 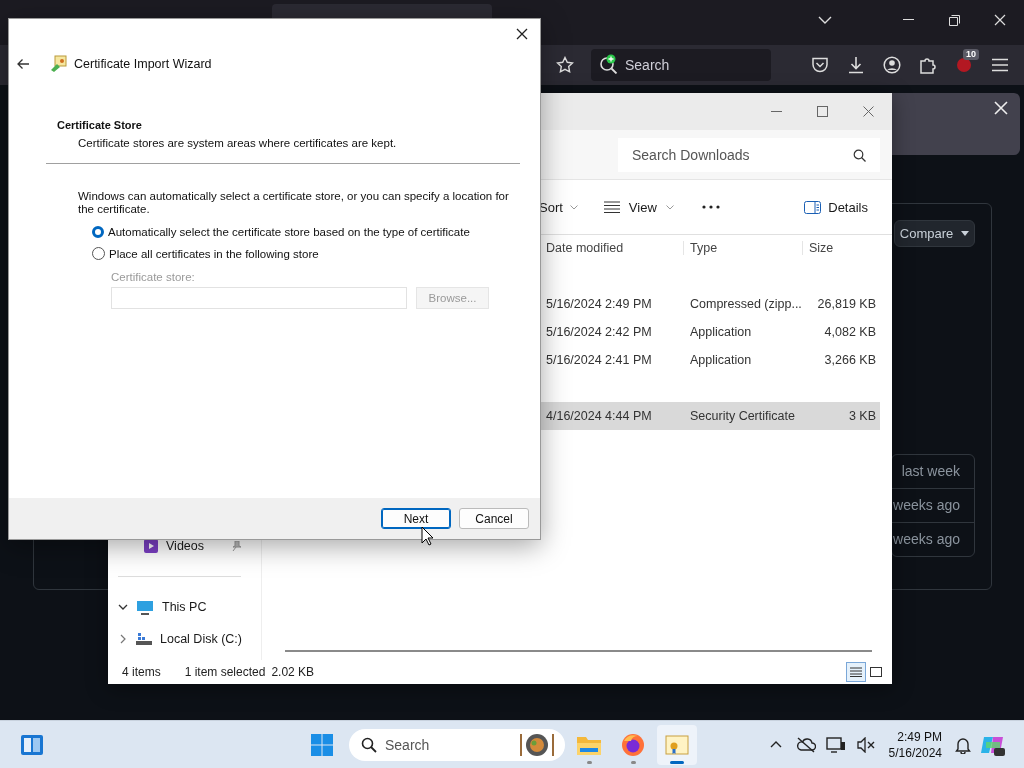 What do you see at coordinates (971, 54) in the screenshot?
I see `notification-badge: 10` at bounding box center [971, 54].